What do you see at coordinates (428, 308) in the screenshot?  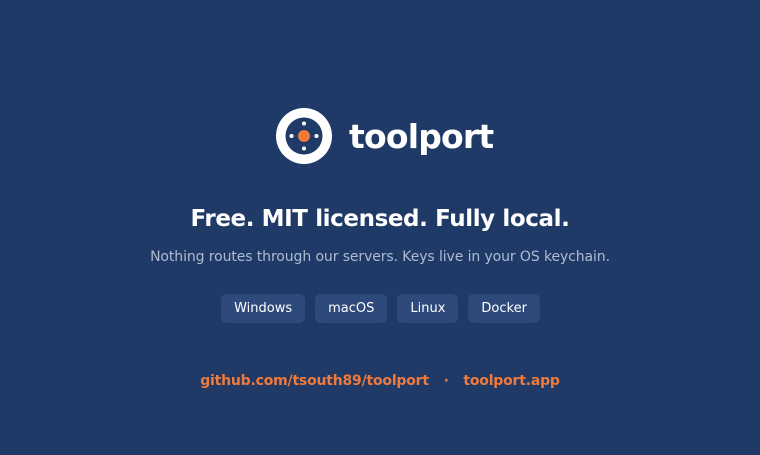 I see `platform-chip-linux: Linux` at bounding box center [428, 308].